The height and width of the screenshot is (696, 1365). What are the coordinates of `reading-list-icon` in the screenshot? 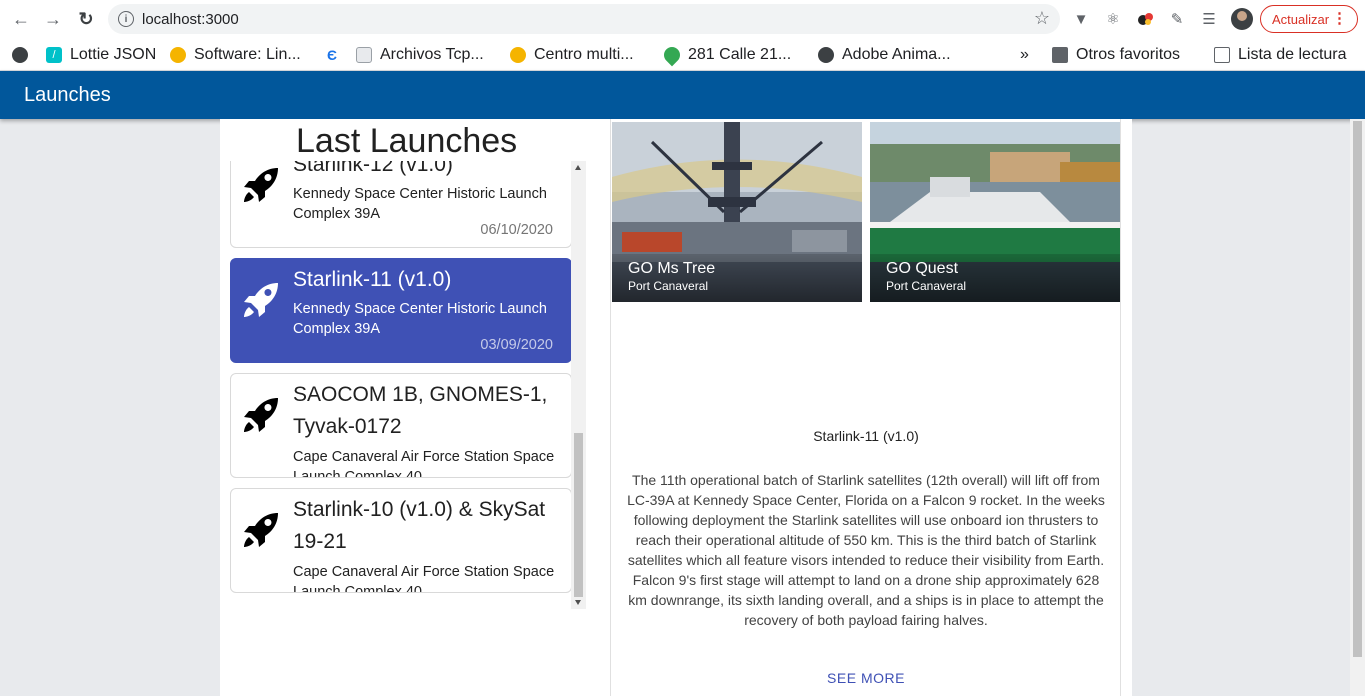 It's located at (1222, 55).